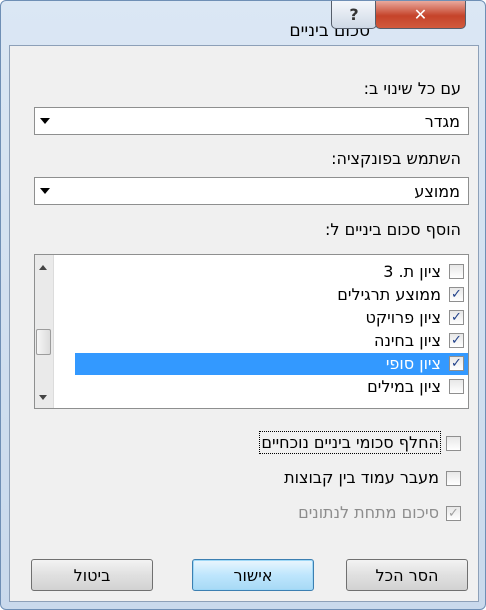 This screenshot has width=486, height=610. I want to click on add-subtotal-label: הוסף סכום ביניים ל:, so click(393, 229).